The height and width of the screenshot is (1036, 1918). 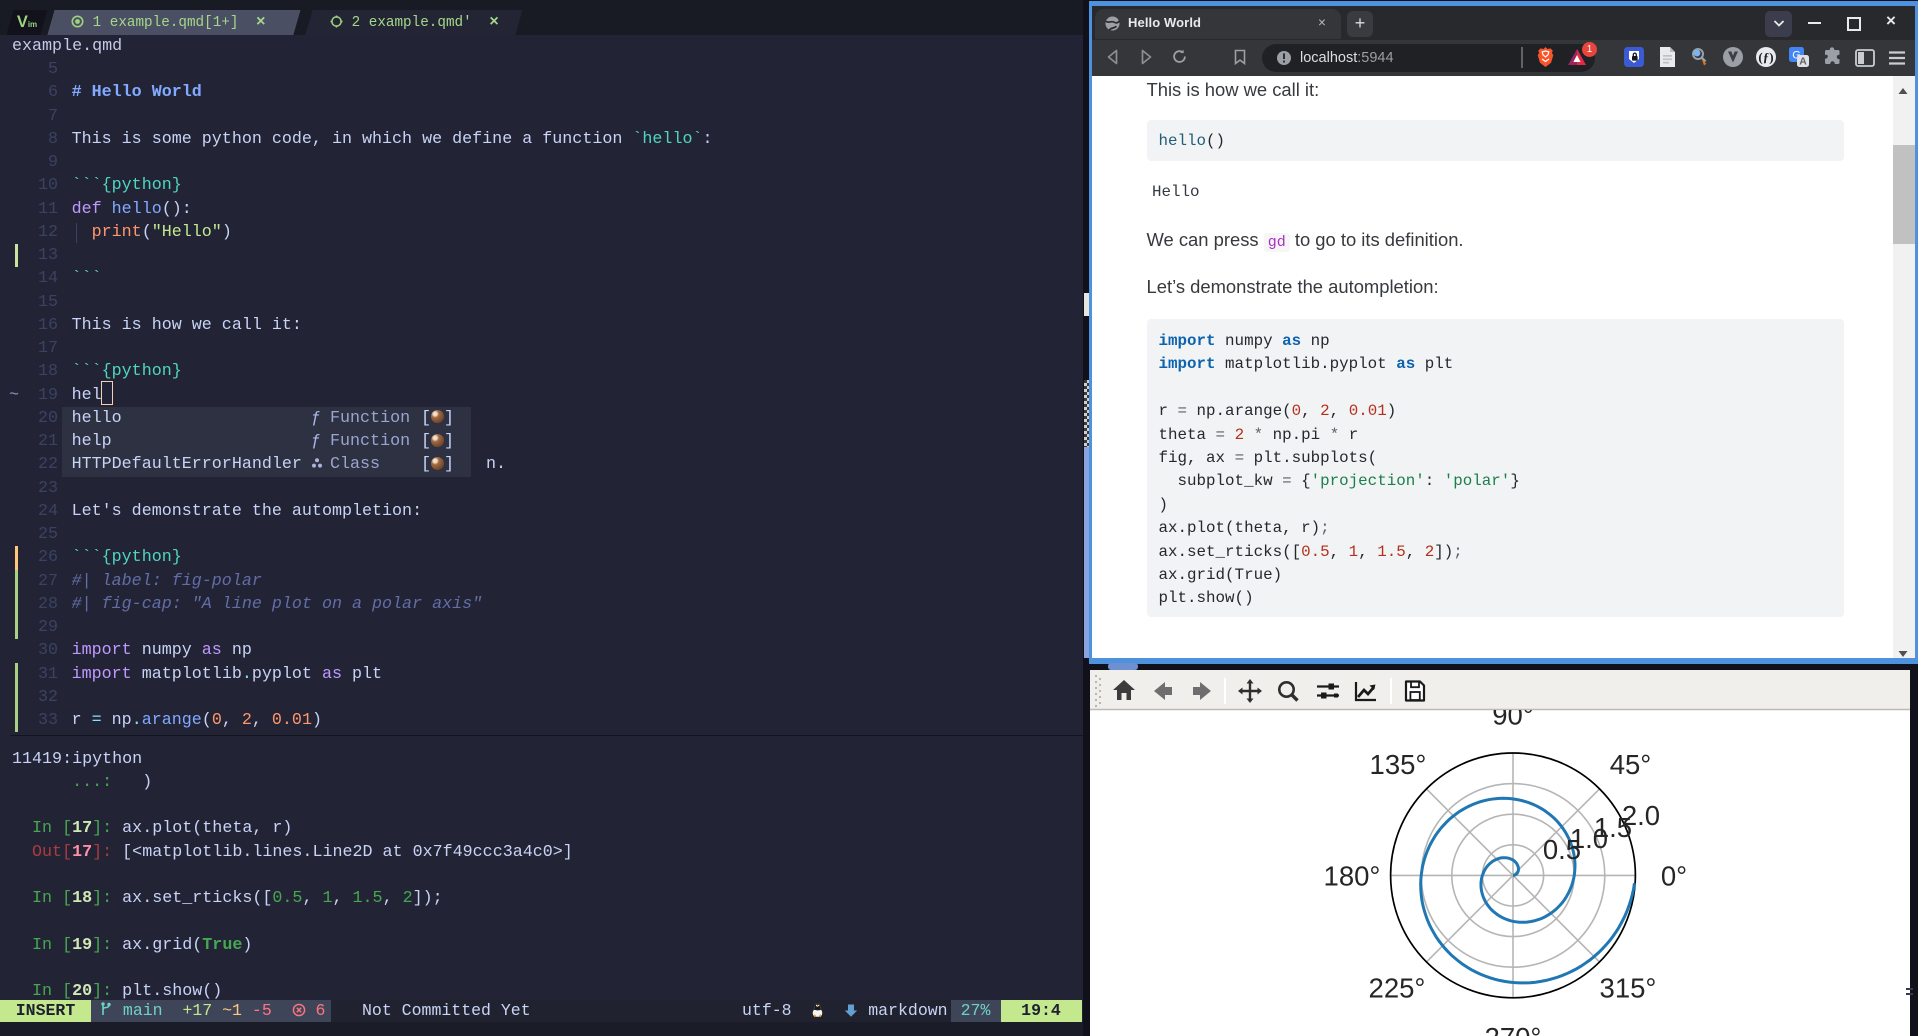 What do you see at coordinates (1803, 61) in the screenshot?
I see `svg-text: A` at bounding box center [1803, 61].